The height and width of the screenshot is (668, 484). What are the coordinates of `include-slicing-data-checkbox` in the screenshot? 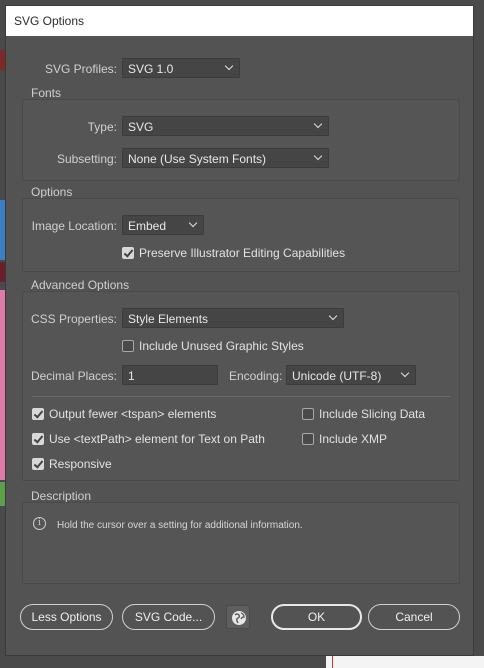 It's located at (308, 414).